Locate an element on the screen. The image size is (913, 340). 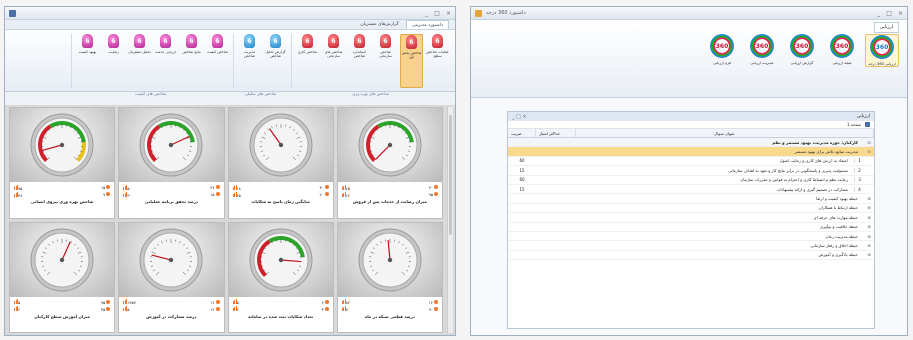
tree-row: حیطه ارتباط با همکاران ⊞ is located at coordinates (691, 209).